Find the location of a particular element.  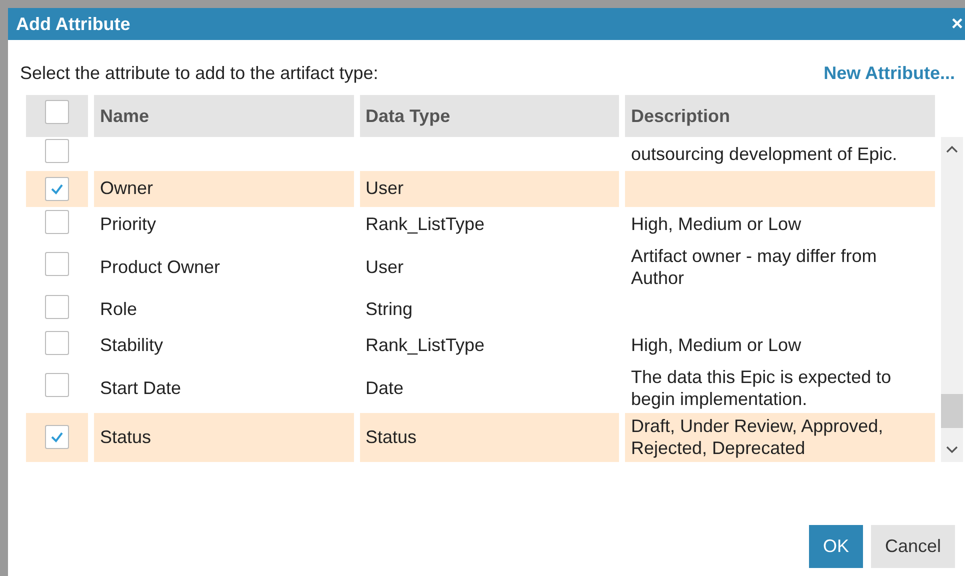

attribute-name: Status is located at coordinates (126, 436).